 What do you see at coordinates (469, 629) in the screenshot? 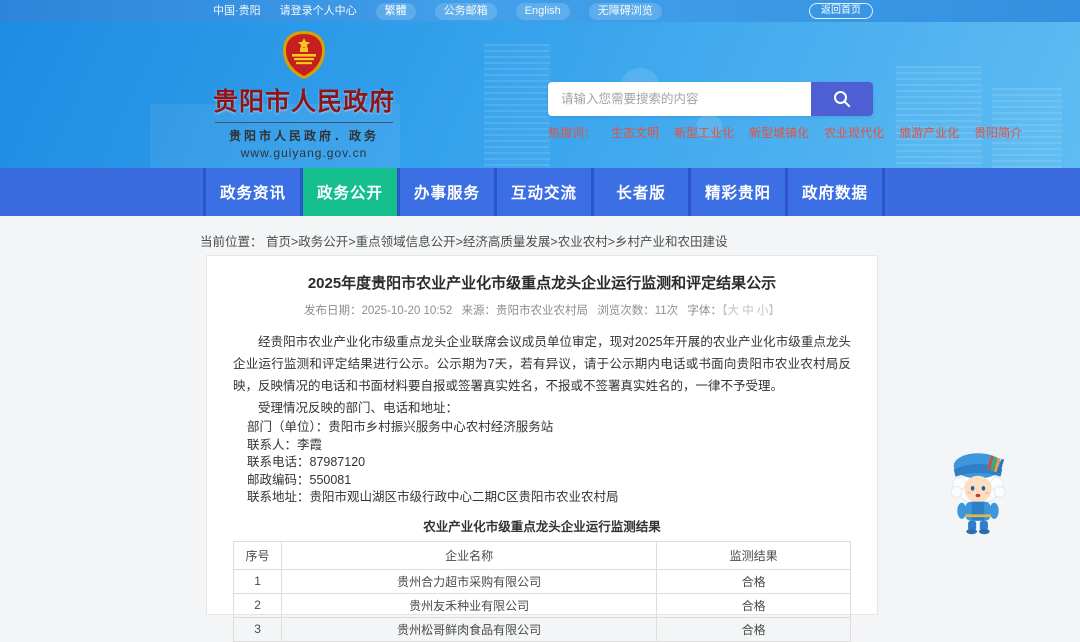
I see `table-cell: 贵州松哥鲜肉食品有限公司` at bounding box center [469, 629].